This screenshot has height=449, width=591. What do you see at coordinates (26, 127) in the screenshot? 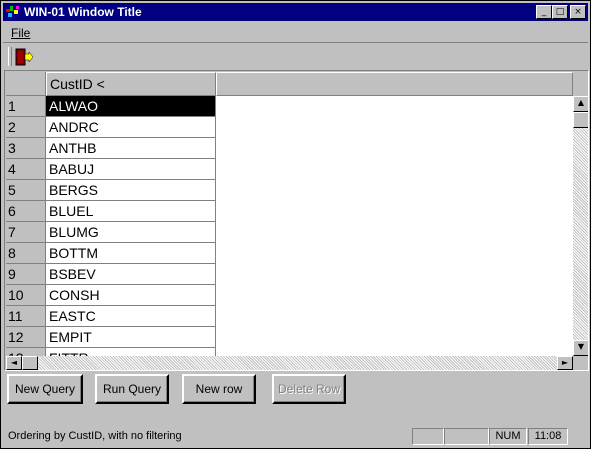
I see `row-header: 2` at bounding box center [26, 127].